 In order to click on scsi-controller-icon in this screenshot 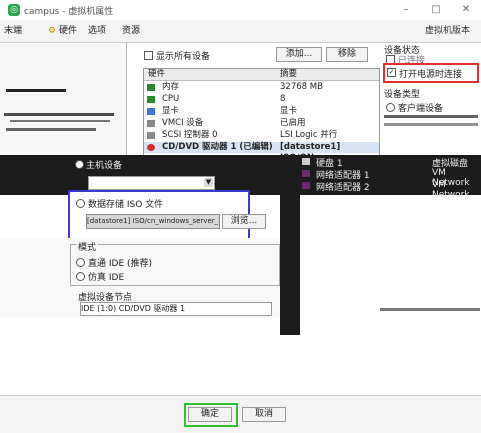, I will do `click(151, 135)`.